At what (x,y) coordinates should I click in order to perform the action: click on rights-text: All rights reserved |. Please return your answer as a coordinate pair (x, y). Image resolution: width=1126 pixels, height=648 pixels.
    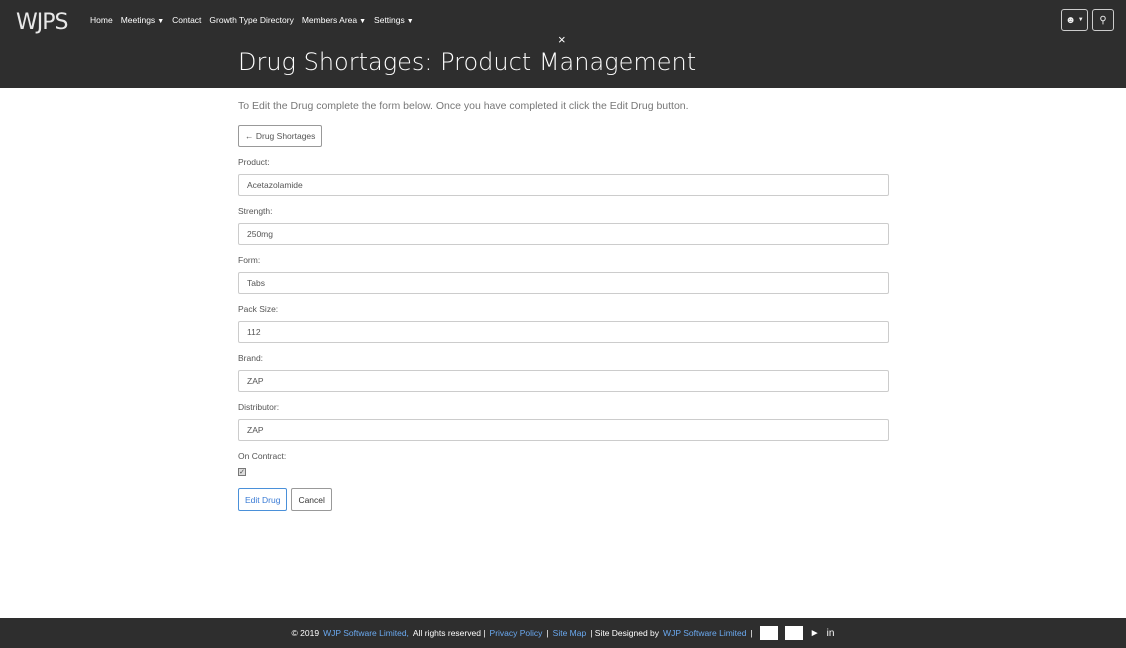
    Looking at the image, I should click on (449, 633).